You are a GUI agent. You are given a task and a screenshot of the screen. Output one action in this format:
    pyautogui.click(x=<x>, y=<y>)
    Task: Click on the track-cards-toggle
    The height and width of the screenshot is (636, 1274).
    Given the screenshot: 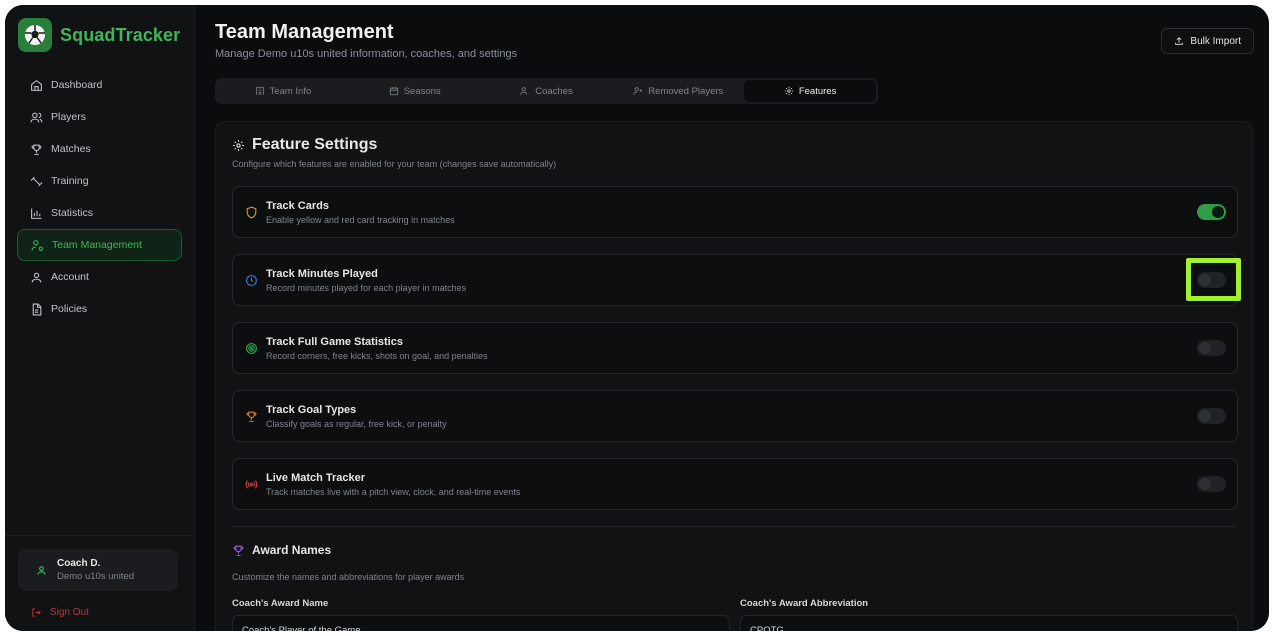 What is the action you would take?
    pyautogui.click(x=1211, y=212)
    